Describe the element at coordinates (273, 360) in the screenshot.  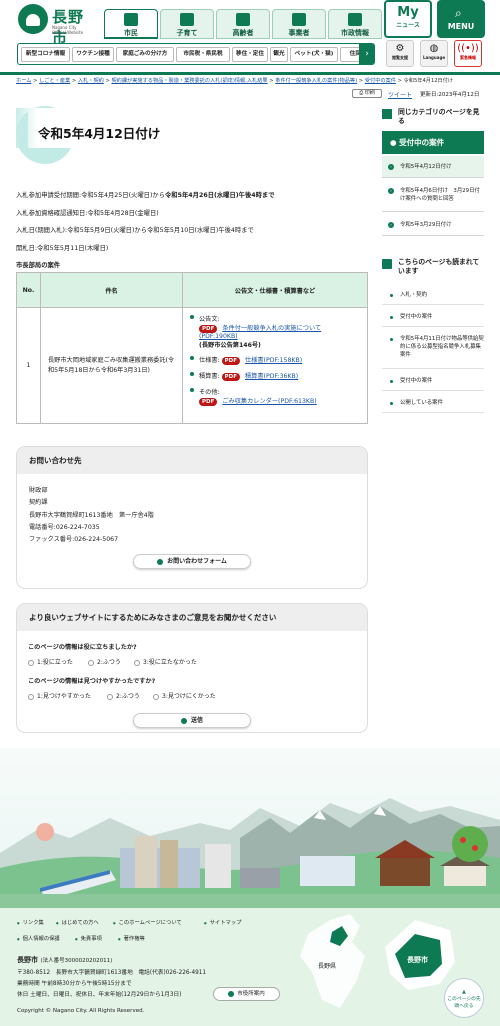
I see `spec-pdf-link: 仕様書(PDF:158KB)` at that location.